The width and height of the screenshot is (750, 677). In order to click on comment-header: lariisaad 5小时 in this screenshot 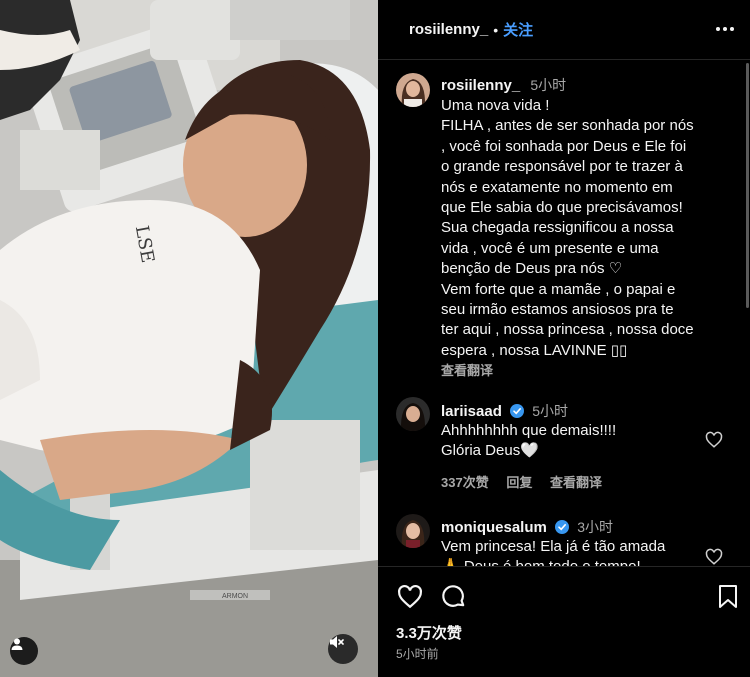, I will do `click(504, 411)`.